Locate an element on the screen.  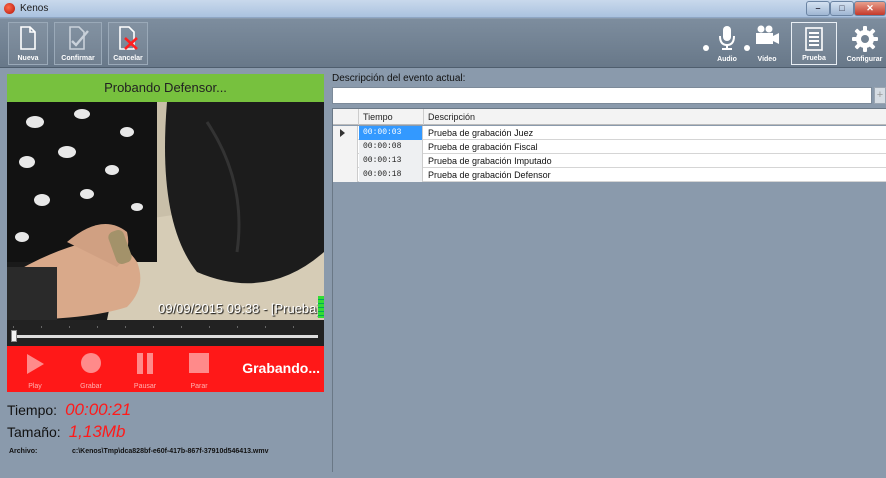
gear-icon is located at coordinates (864, 39).